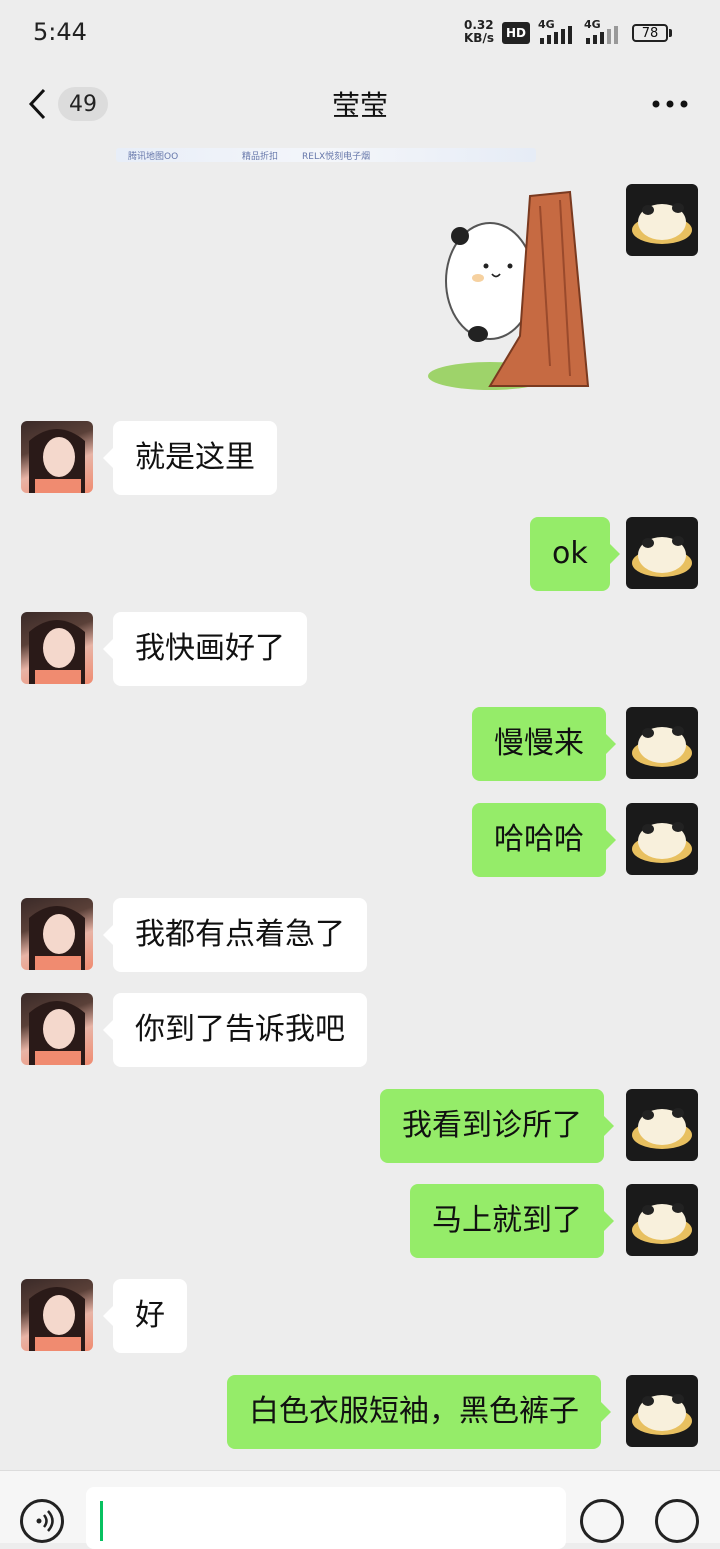 The image size is (720, 1549). I want to click on text-cursor, so click(101, 1521).